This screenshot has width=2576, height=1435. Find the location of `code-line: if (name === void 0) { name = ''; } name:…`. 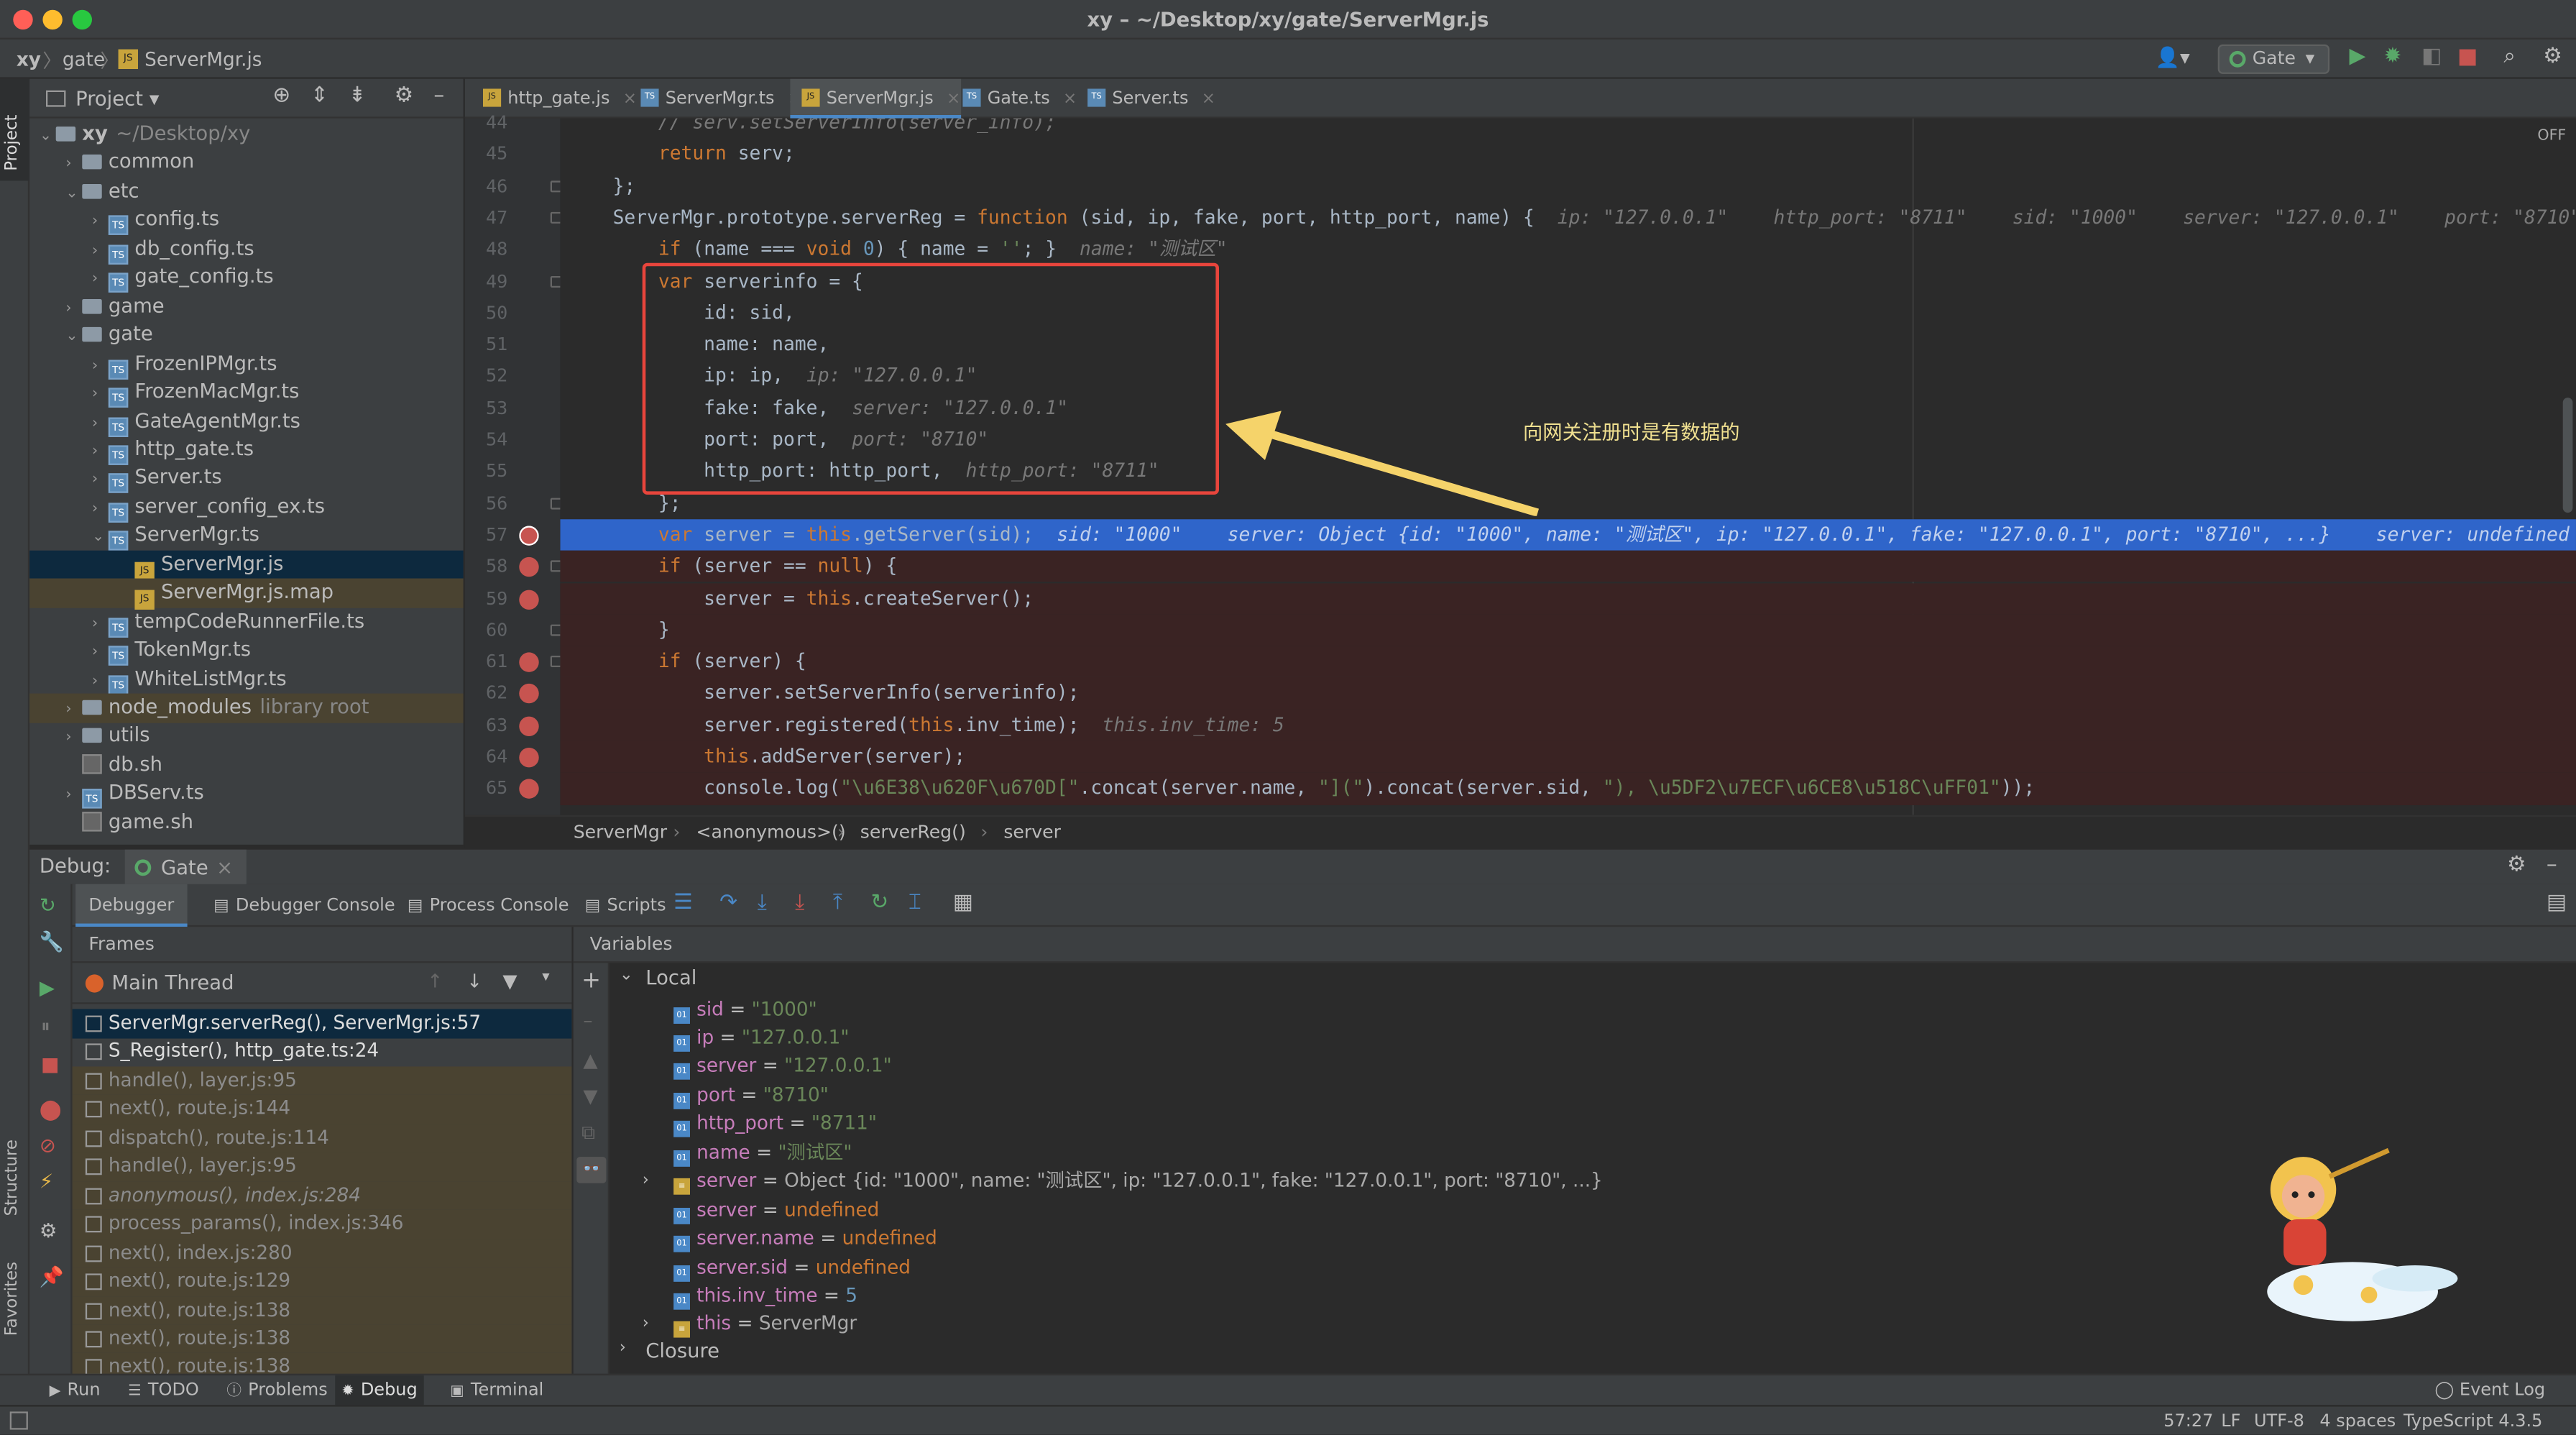

code-line: if (name === void 0) { name = ''; } name:… is located at coordinates (1568, 250).